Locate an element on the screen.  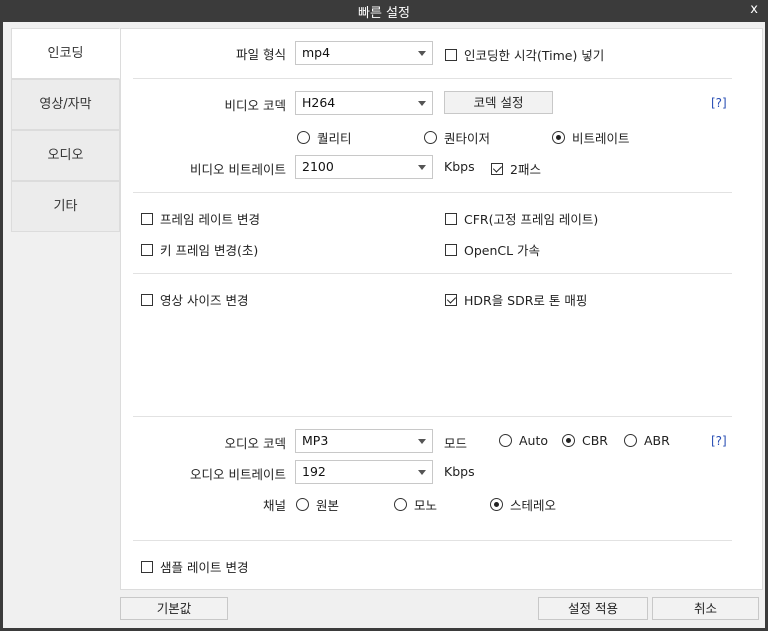
change-size-checkbox: 영상 사이즈 변경 is located at coordinates (194, 299).